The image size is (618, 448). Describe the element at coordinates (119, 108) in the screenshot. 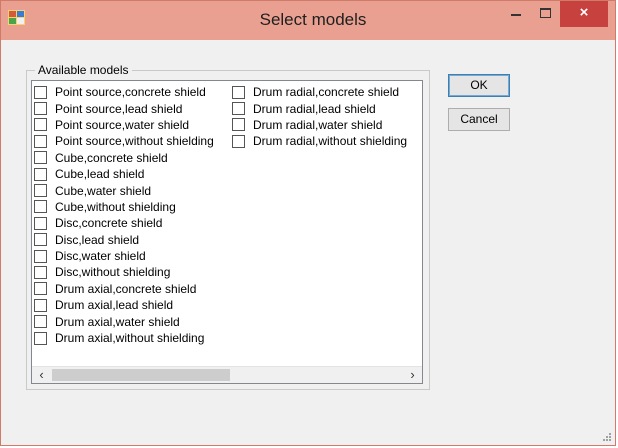

I see `list-item-label: Point source,lead shield` at that location.